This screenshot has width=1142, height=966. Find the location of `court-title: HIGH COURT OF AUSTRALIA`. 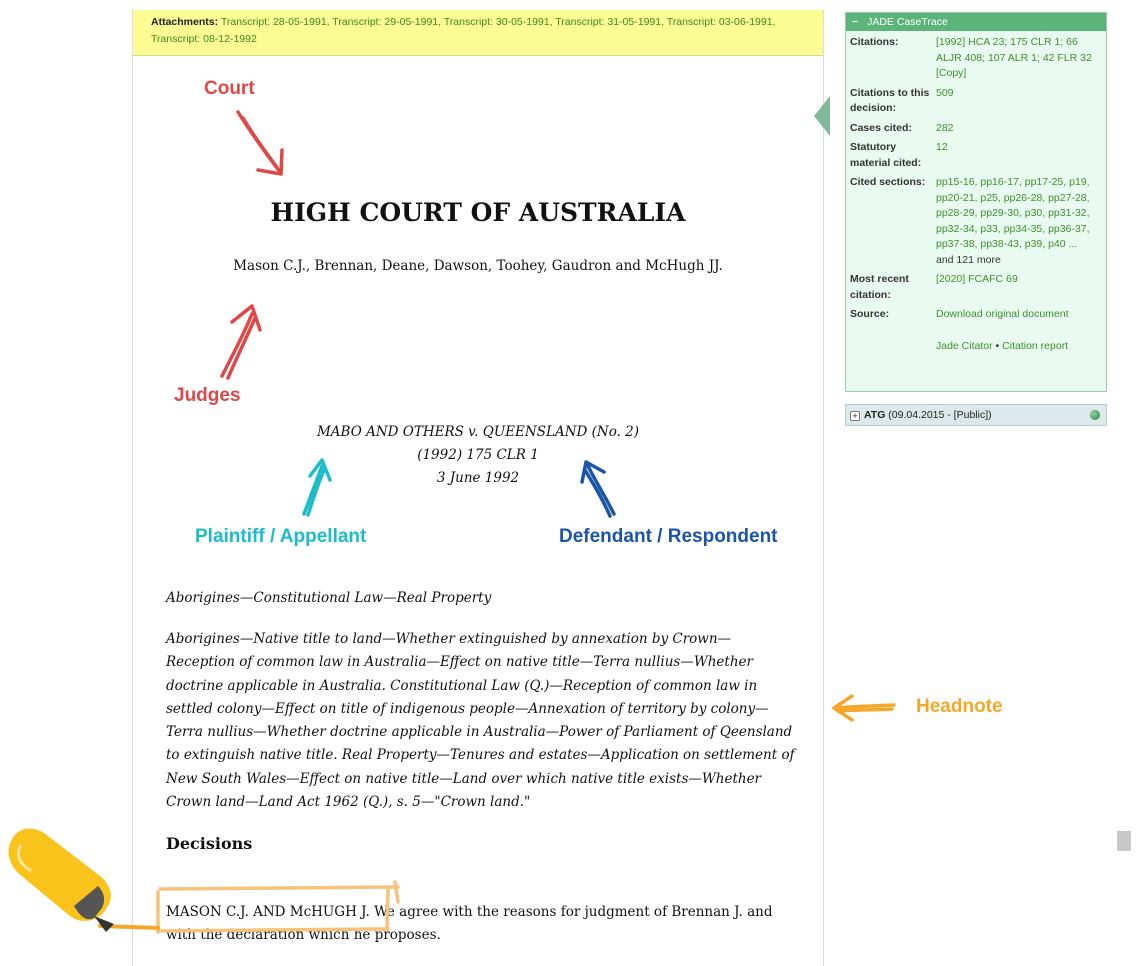

court-title: HIGH COURT OF AUSTRALIA is located at coordinates (478, 212).